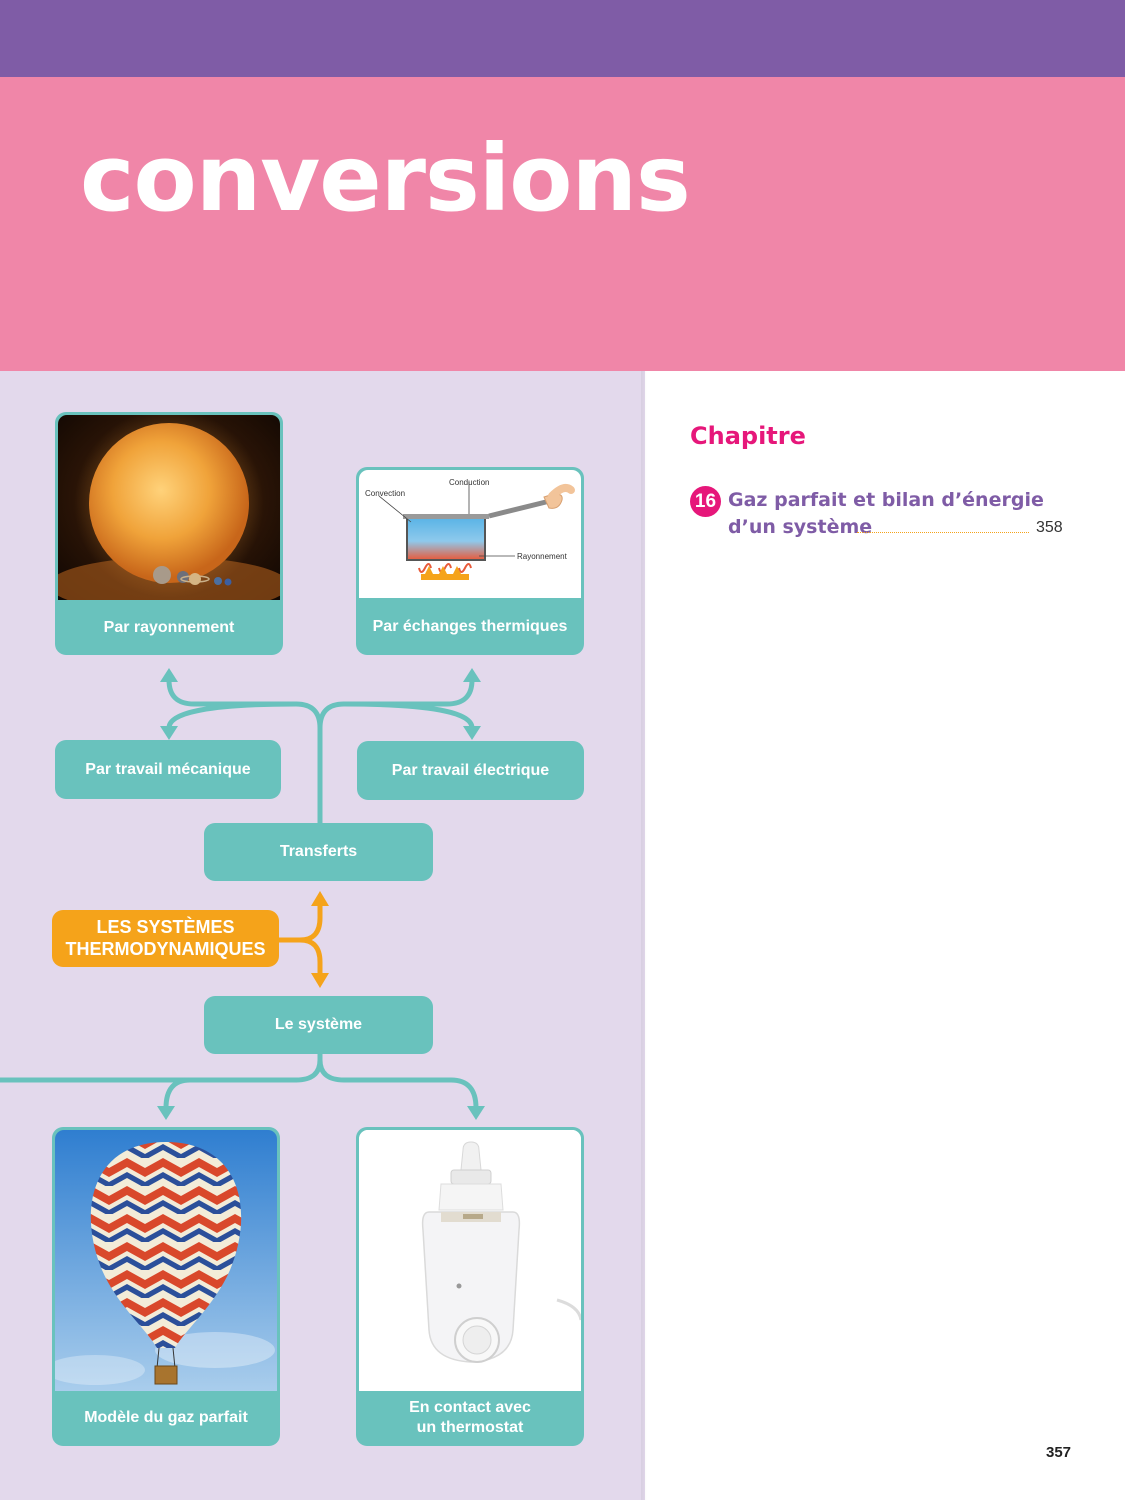  Describe the element at coordinates (168, 769) in the screenshot. I see `node-travail-mecanique: Par travail mécanique` at that location.